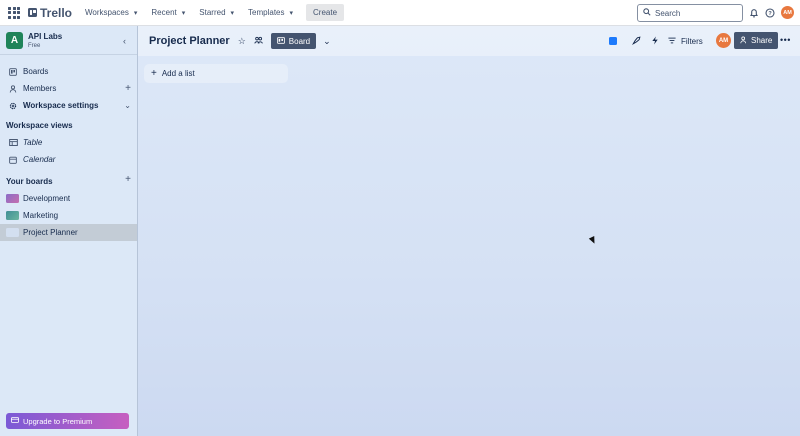  I want to click on add-list-label: Add a list, so click(178, 73).